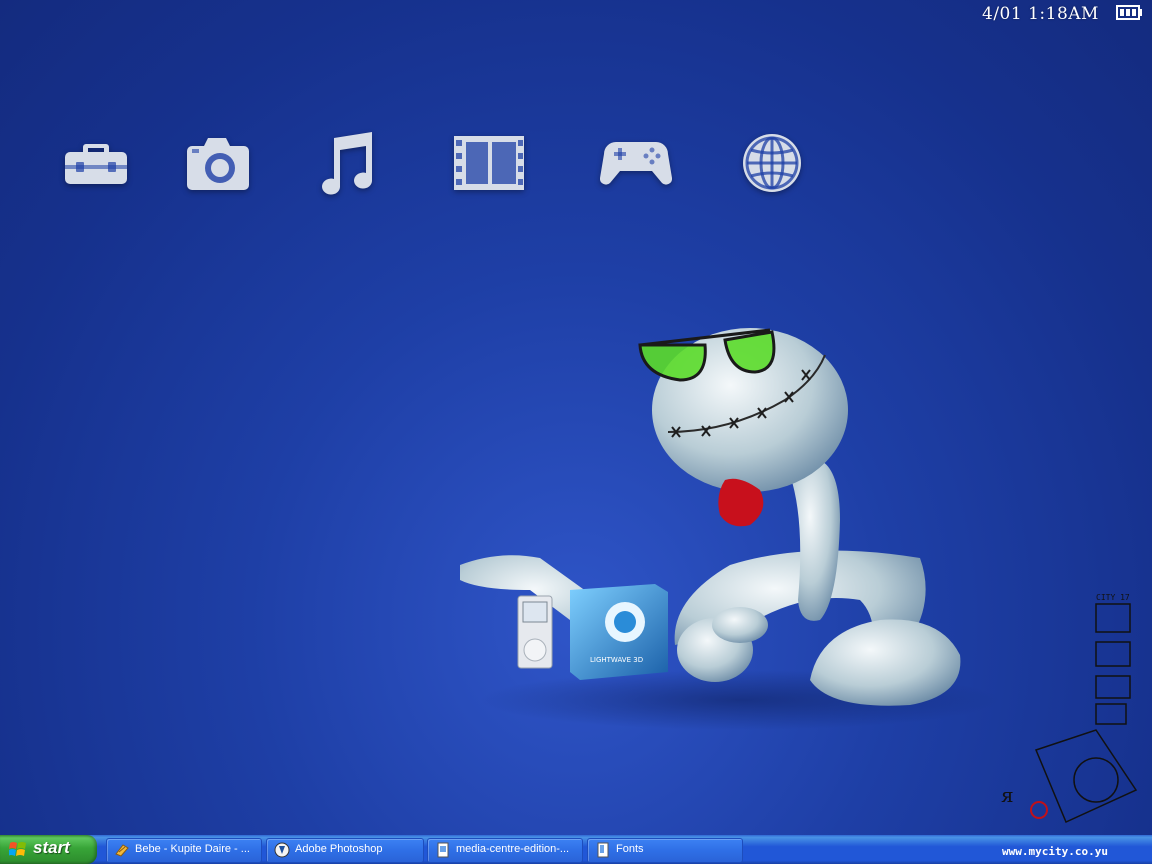  Describe the element at coordinates (282, 850) in the screenshot. I see `photoshop-icon` at that location.